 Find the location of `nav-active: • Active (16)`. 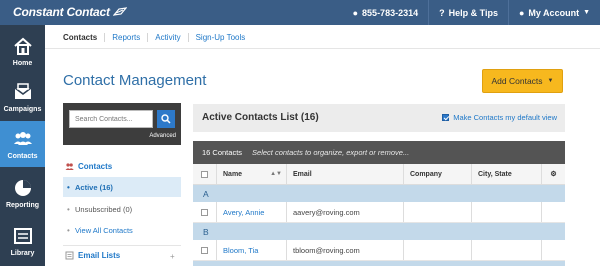

nav-active: • Active (16) is located at coordinates (122, 187).